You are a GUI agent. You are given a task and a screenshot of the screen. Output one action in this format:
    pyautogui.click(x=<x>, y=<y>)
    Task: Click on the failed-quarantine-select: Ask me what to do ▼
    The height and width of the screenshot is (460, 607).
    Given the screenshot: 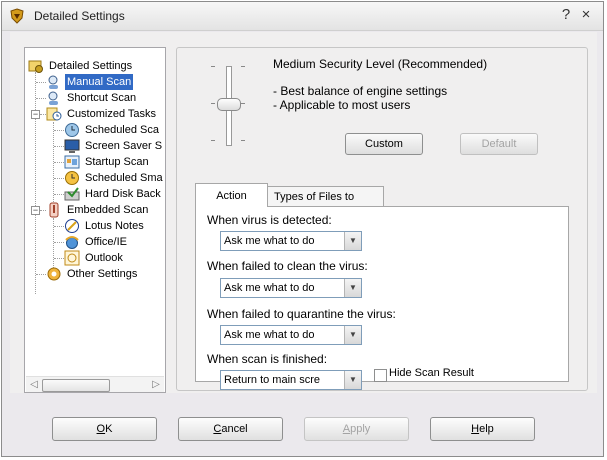 What is the action you would take?
    pyautogui.click(x=291, y=335)
    